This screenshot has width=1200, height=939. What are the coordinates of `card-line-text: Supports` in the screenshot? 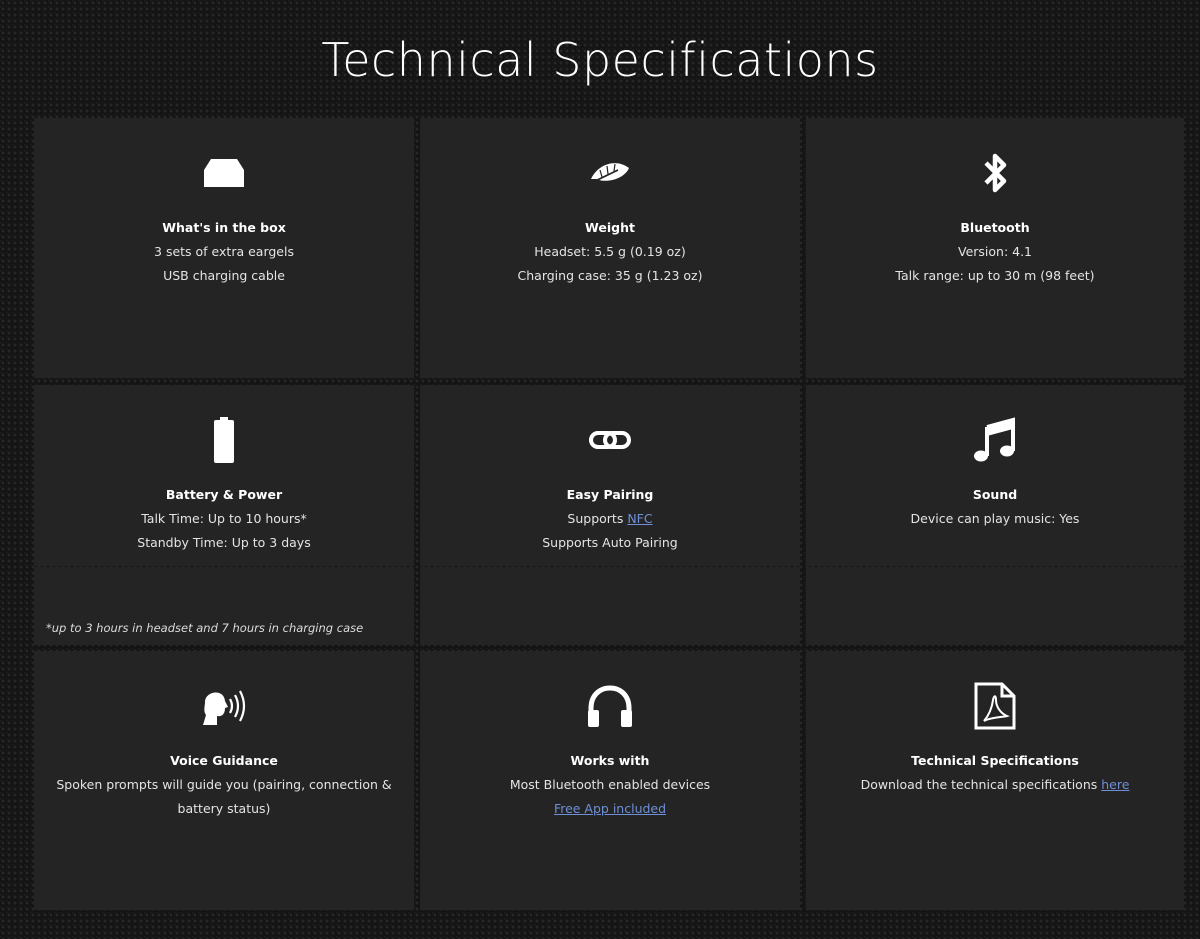 It's located at (597, 518).